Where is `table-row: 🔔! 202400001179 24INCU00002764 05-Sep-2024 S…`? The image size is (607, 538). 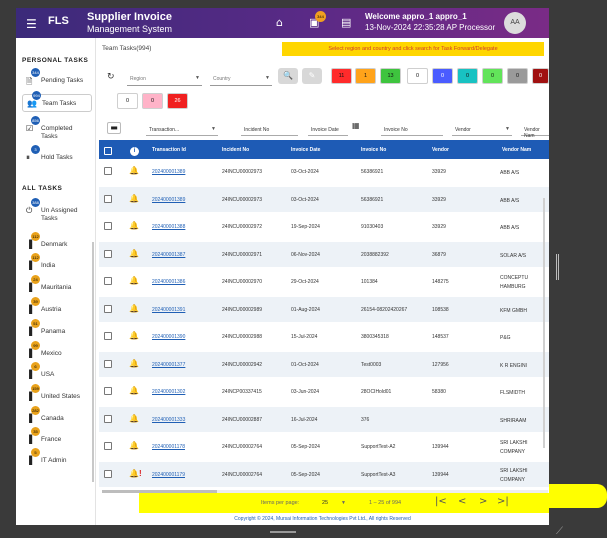
table-row: 🔔! 202400001179 24INCU00002764 05-Sep-2024 S… is located at coordinates (324, 474).